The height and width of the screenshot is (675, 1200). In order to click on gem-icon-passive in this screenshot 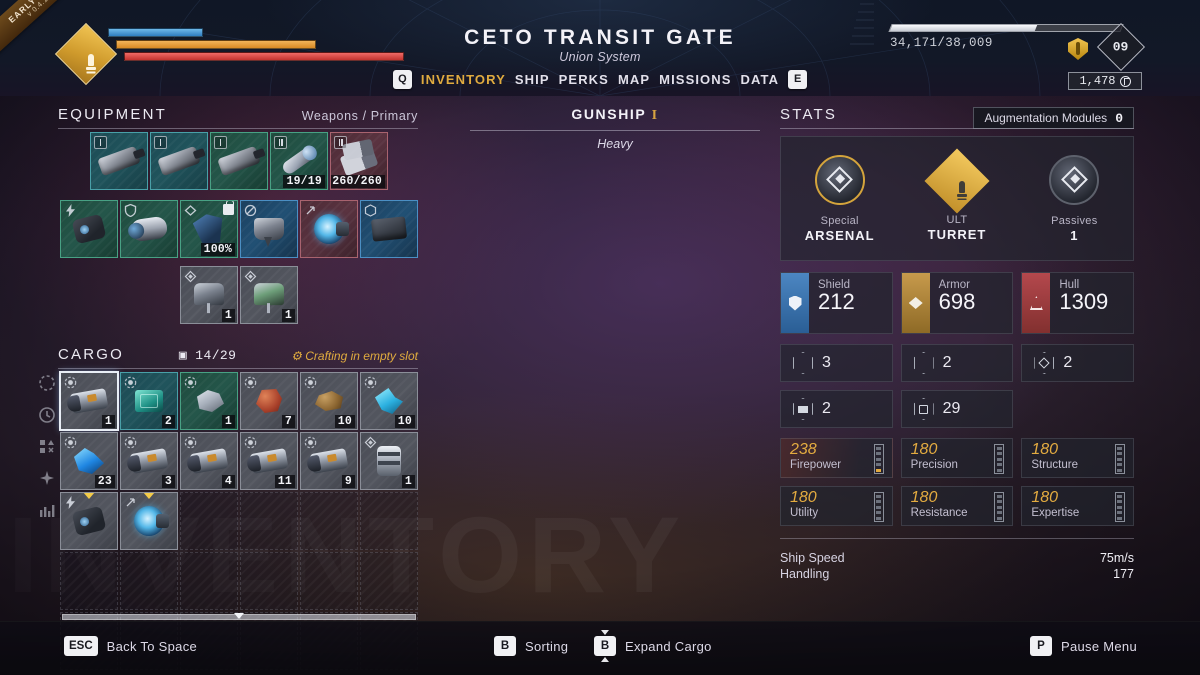, I will do `click(1074, 179)`.